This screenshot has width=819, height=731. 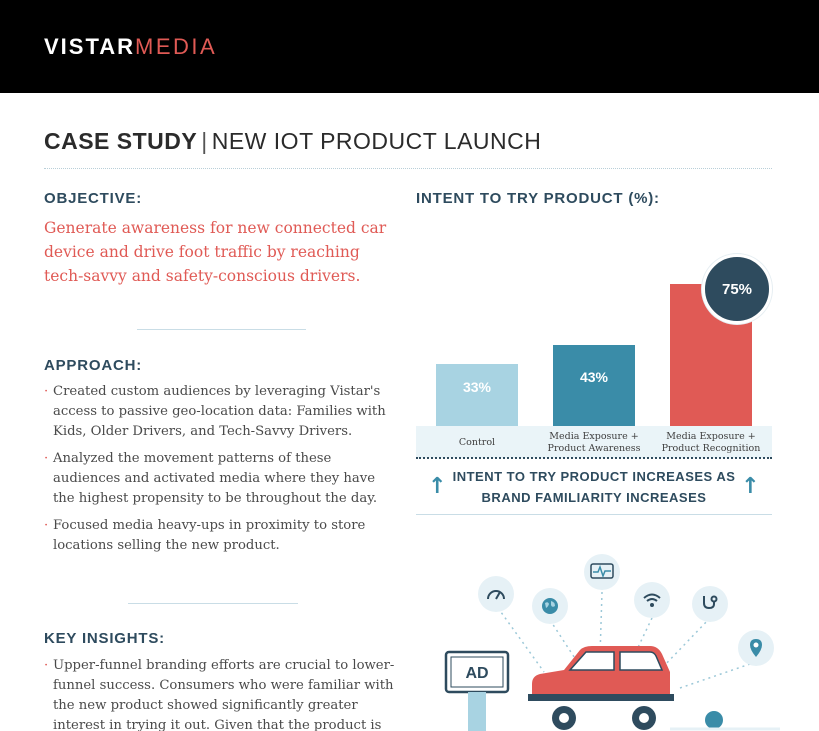 What do you see at coordinates (652, 600) in the screenshot?
I see `wifi-icon` at bounding box center [652, 600].